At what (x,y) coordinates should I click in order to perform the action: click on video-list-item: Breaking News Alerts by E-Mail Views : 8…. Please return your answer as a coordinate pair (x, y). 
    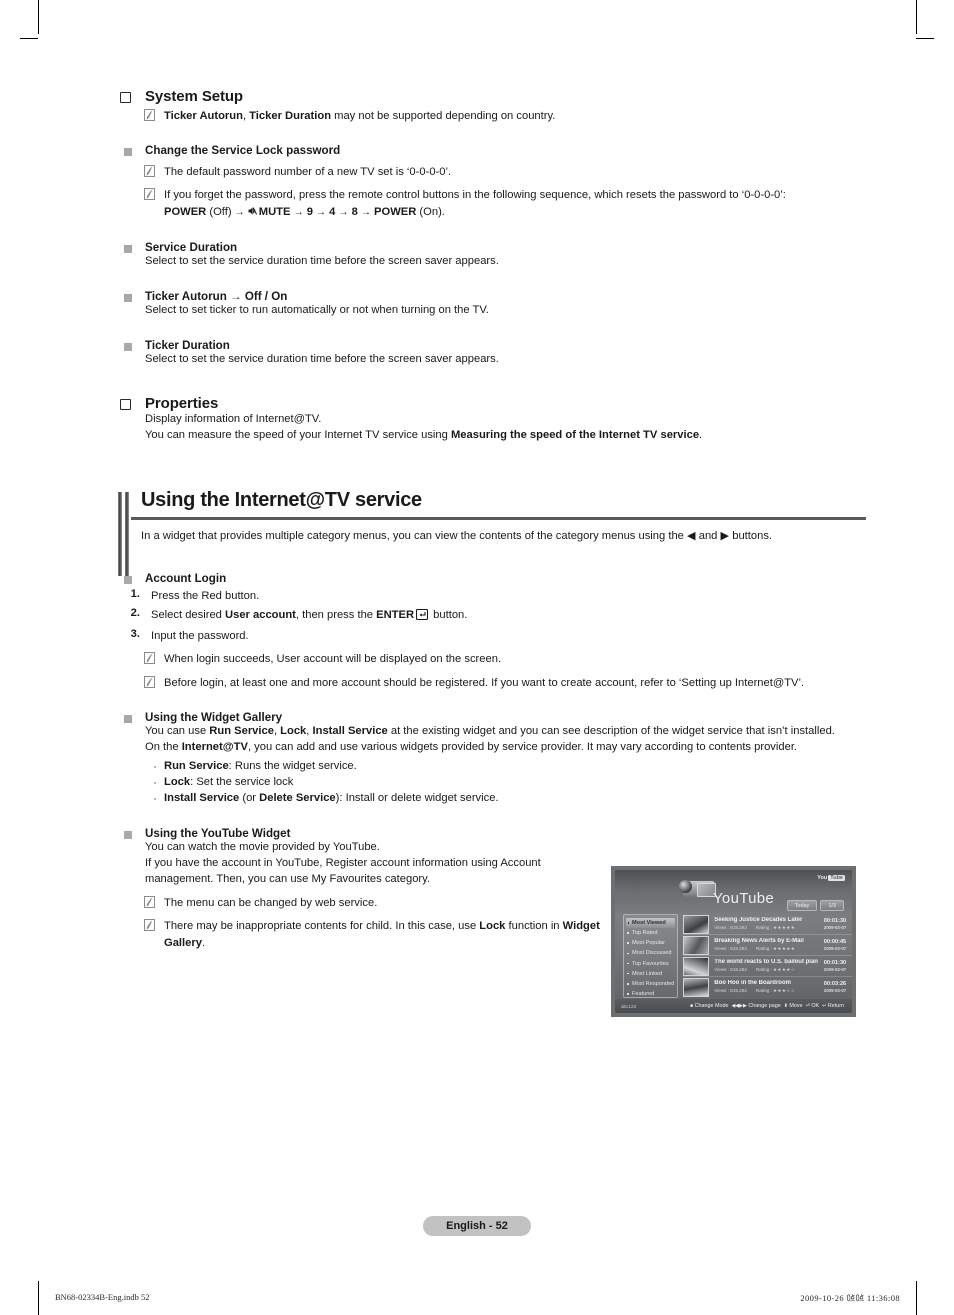
    Looking at the image, I should click on (767, 945).